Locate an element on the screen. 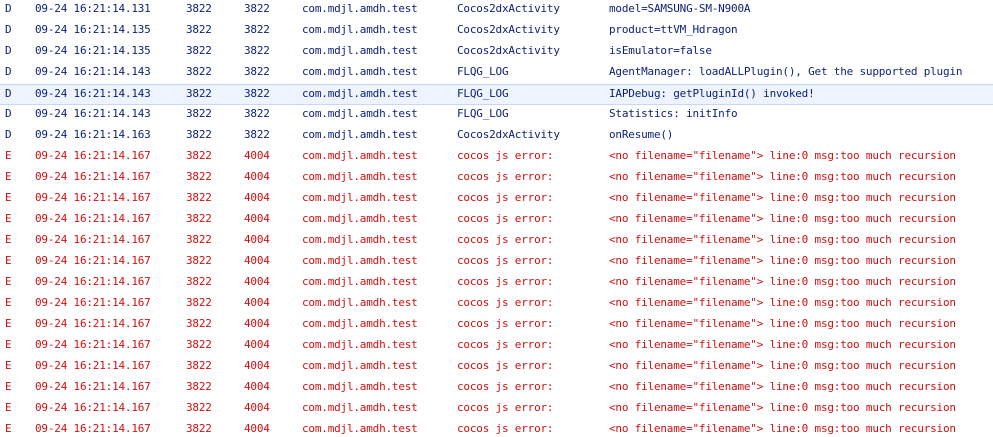  log-text: product=ttVM_Hdragon is located at coordinates (673, 29).